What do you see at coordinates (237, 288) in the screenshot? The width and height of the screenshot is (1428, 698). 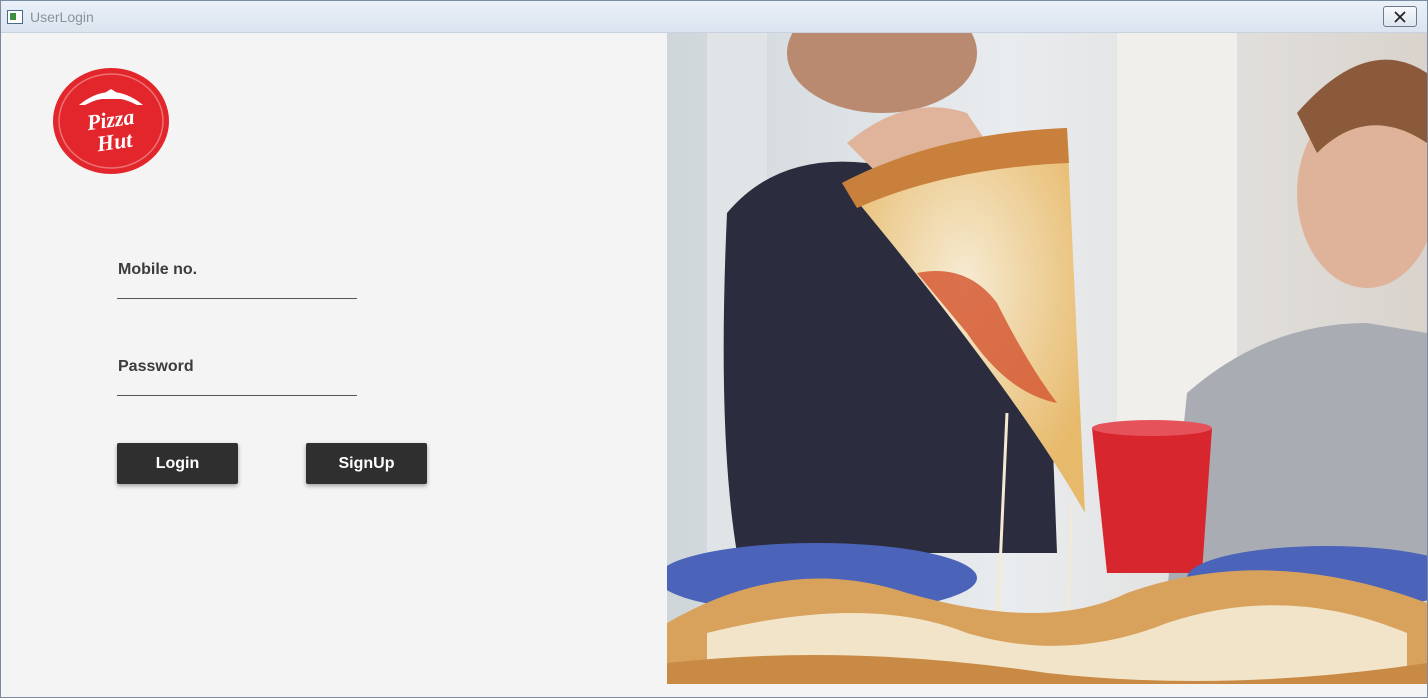 I see `mobile-input` at bounding box center [237, 288].